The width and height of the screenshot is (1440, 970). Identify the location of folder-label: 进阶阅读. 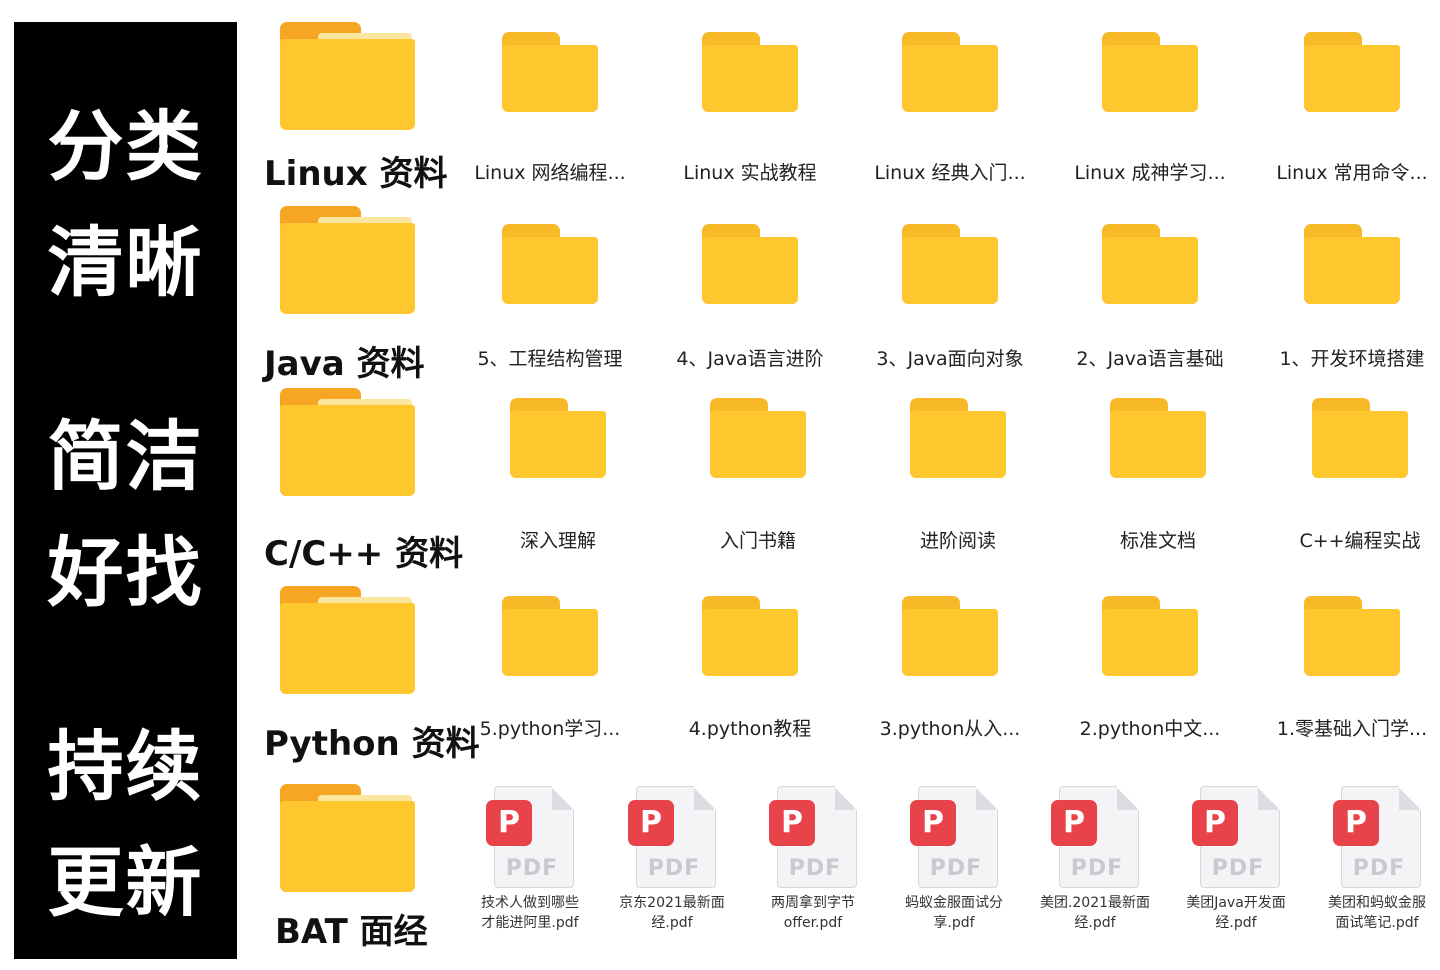
(958, 539).